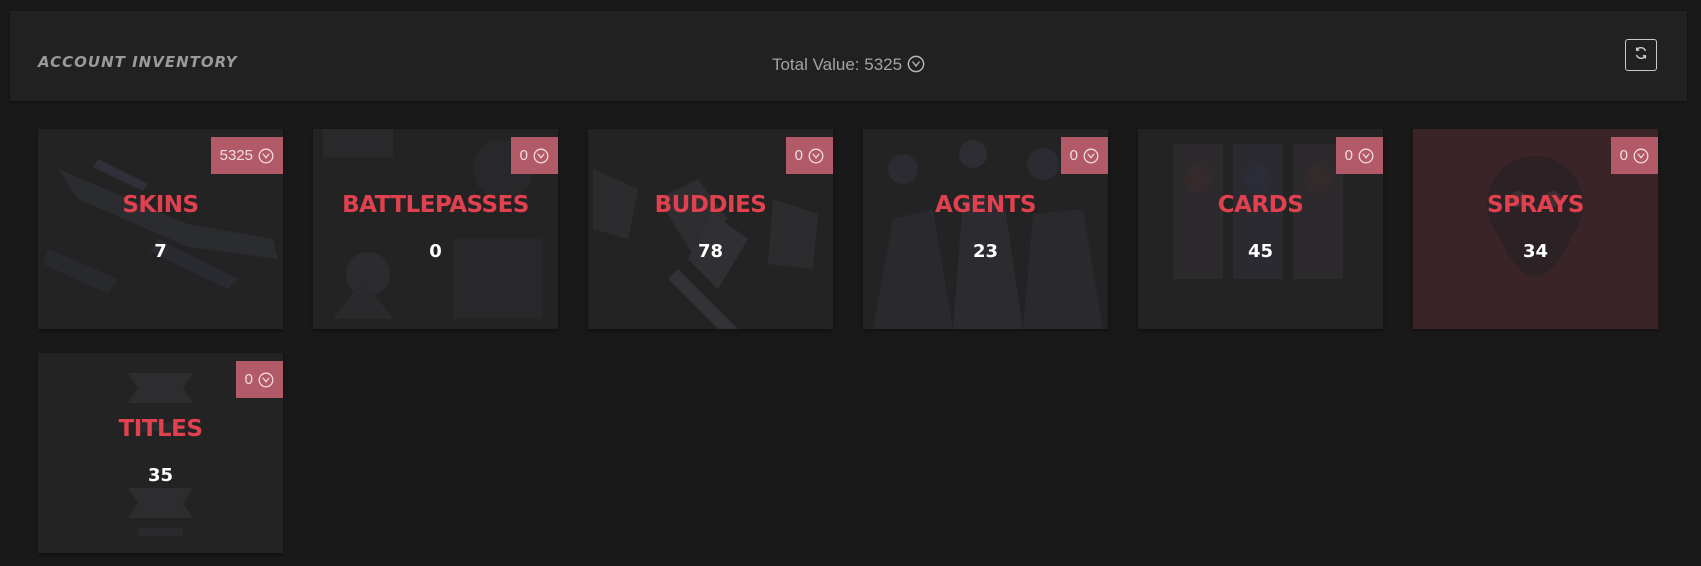 This screenshot has height=566, width=1701. I want to click on refresh-button, so click(1641, 55).